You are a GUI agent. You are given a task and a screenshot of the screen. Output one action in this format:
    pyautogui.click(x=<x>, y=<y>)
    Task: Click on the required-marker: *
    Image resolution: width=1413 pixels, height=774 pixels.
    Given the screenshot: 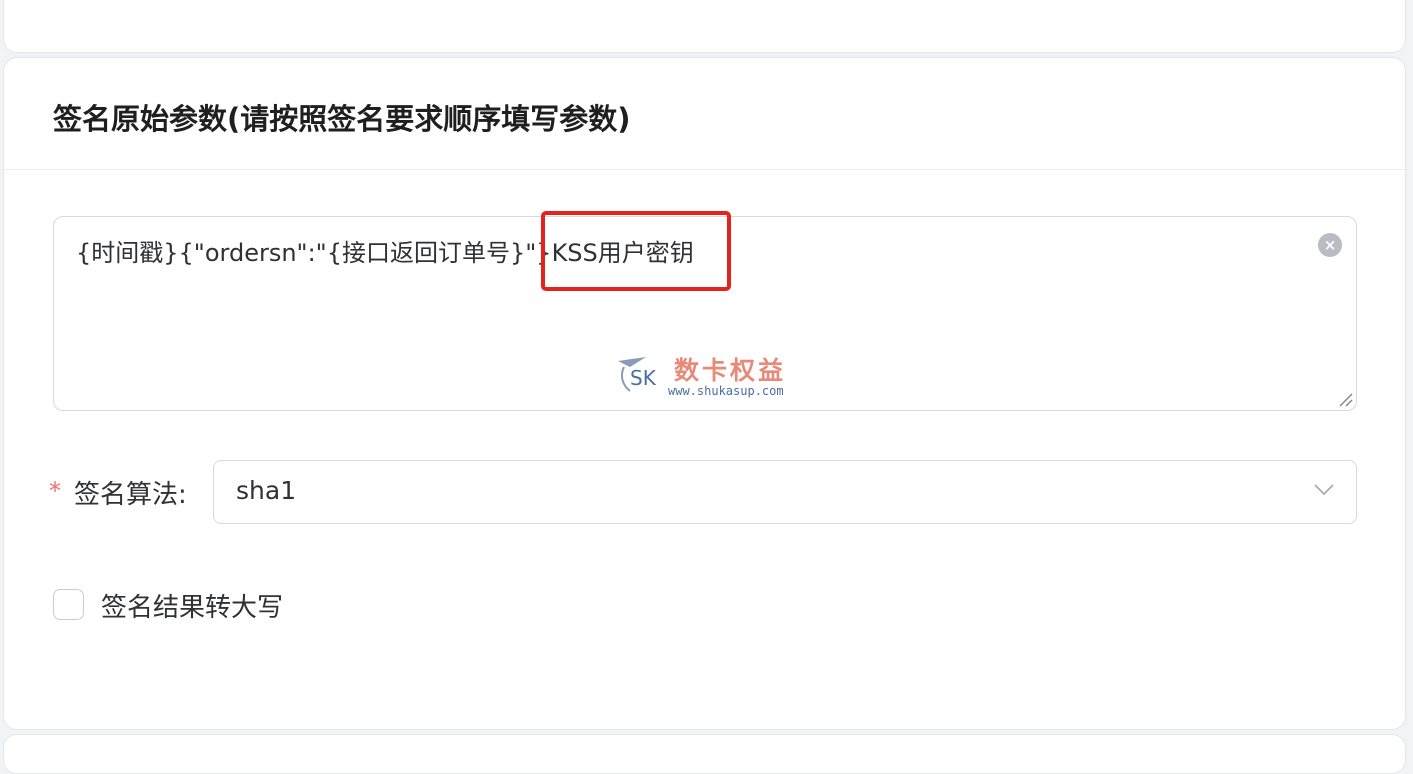 What is the action you would take?
    pyautogui.click(x=55, y=491)
    